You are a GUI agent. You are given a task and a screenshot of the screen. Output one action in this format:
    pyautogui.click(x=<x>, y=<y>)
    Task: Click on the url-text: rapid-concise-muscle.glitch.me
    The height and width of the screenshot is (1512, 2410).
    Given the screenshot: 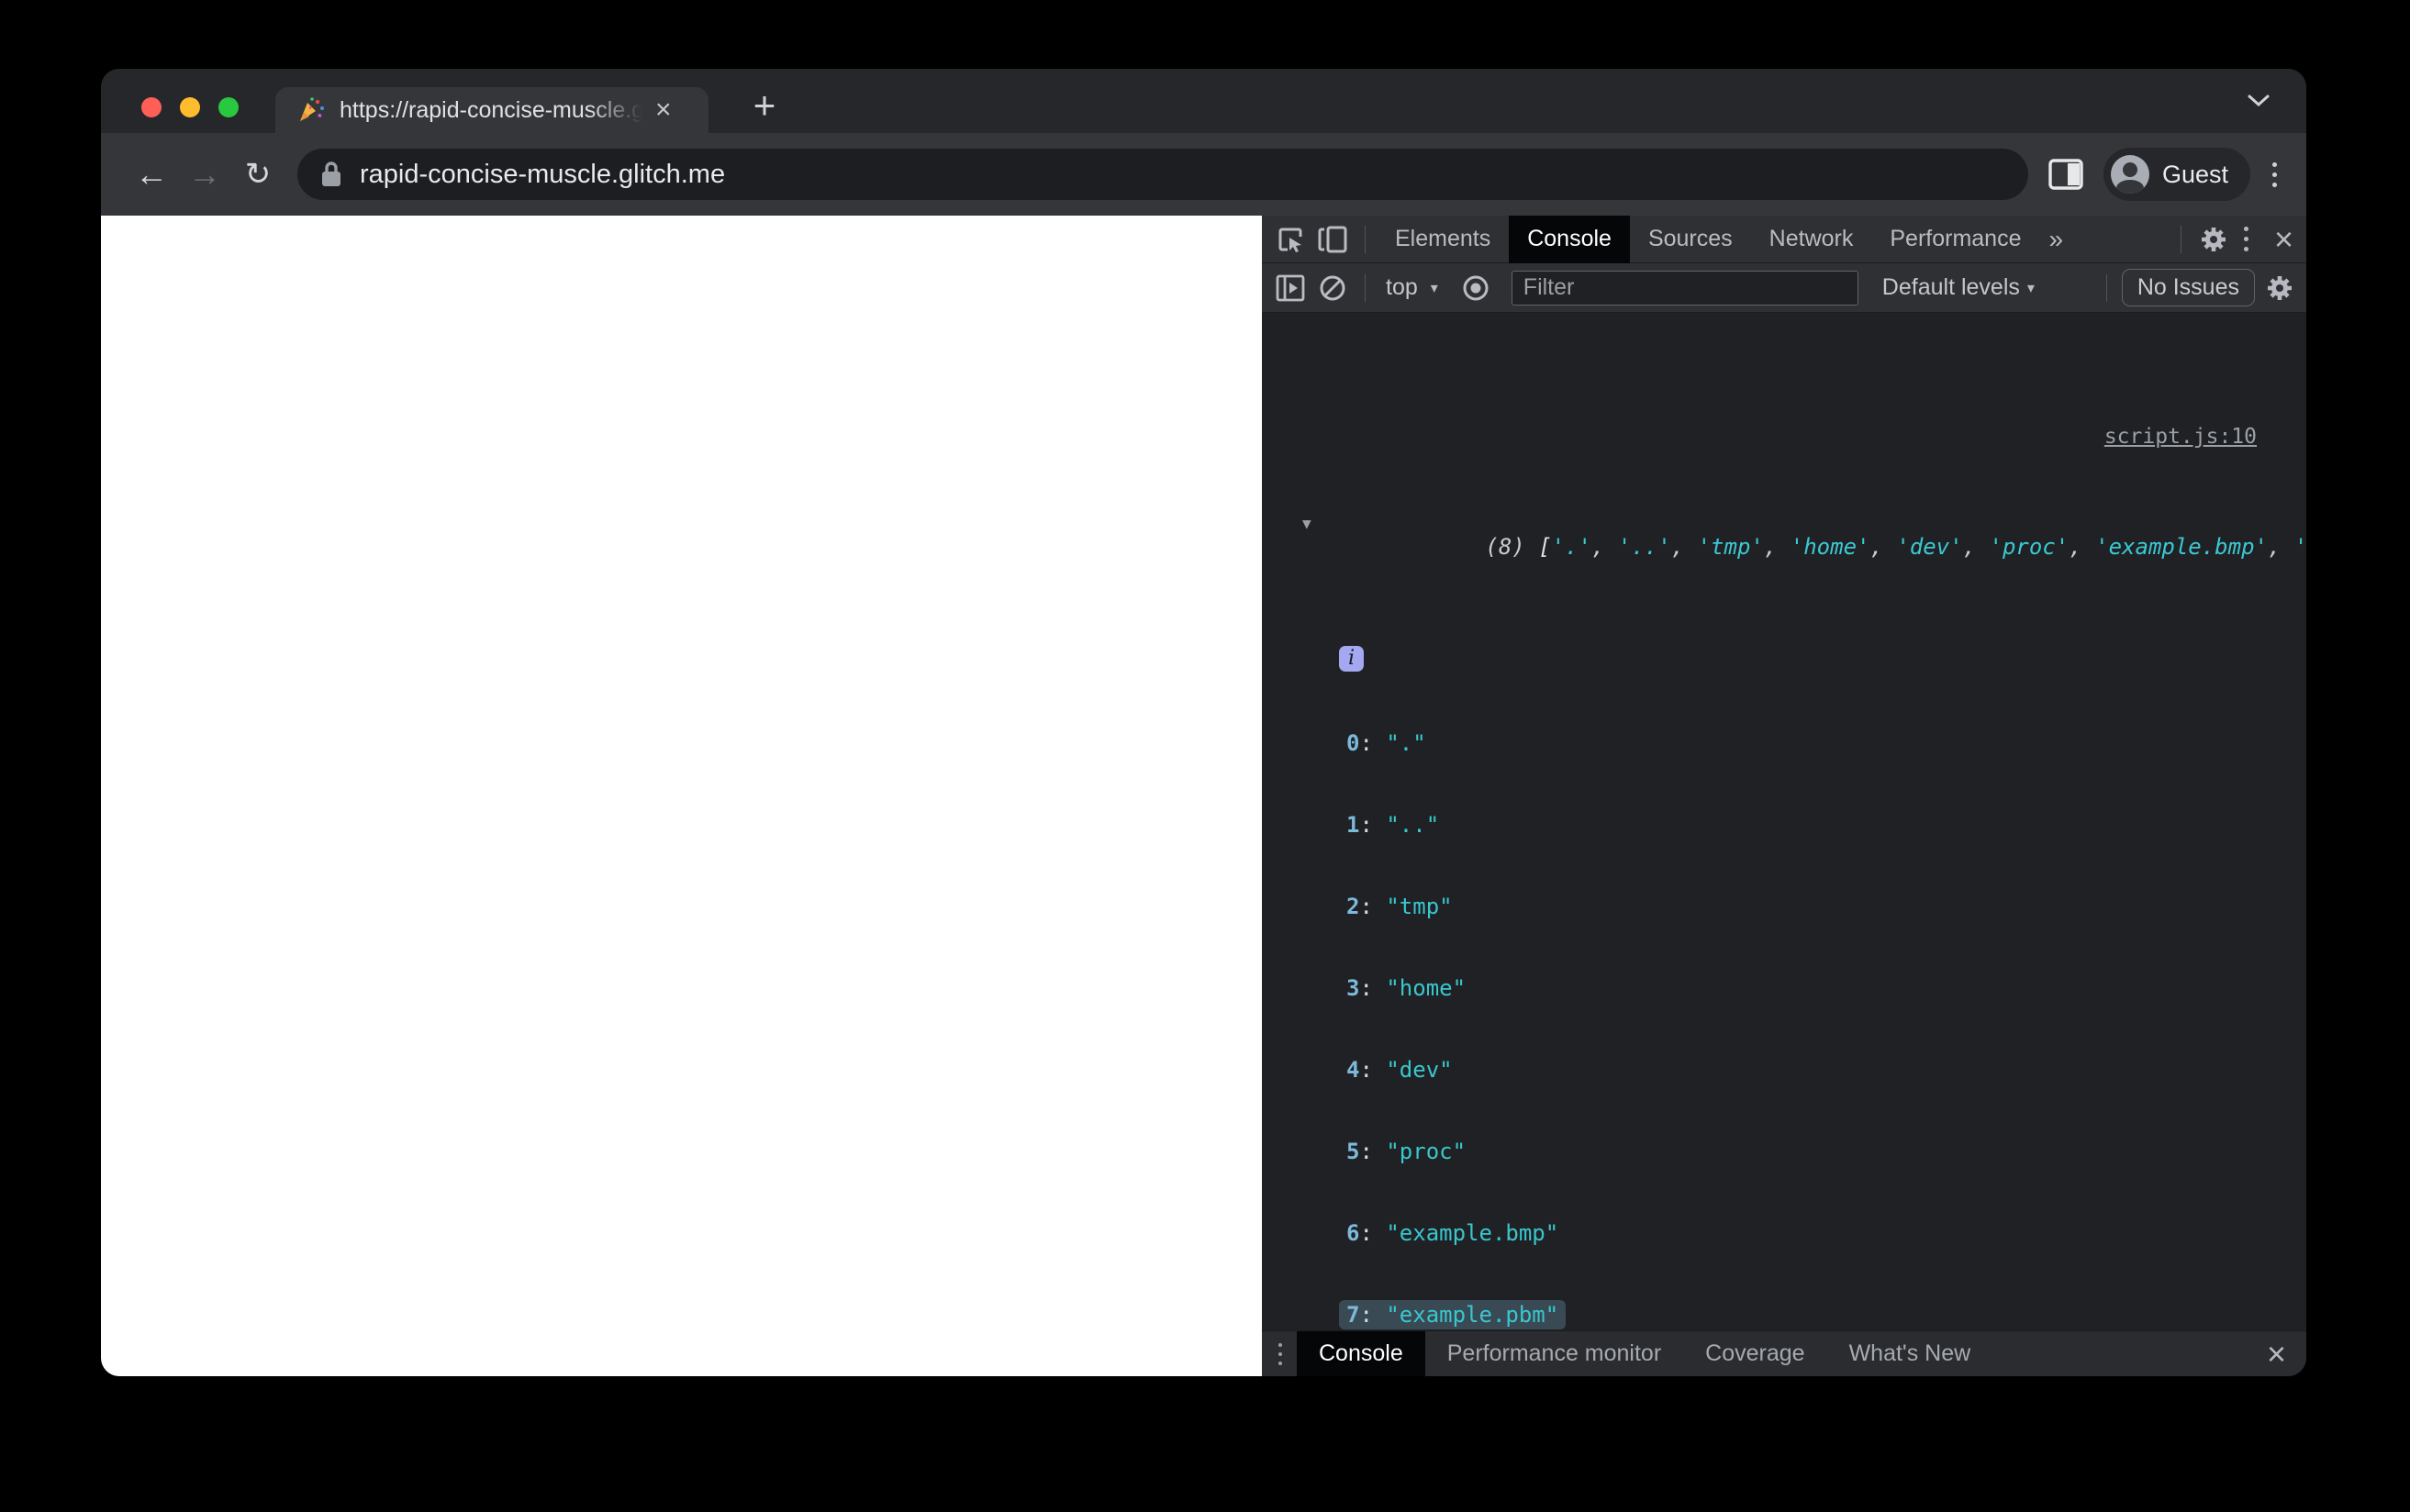 What is the action you would take?
    pyautogui.click(x=543, y=174)
    